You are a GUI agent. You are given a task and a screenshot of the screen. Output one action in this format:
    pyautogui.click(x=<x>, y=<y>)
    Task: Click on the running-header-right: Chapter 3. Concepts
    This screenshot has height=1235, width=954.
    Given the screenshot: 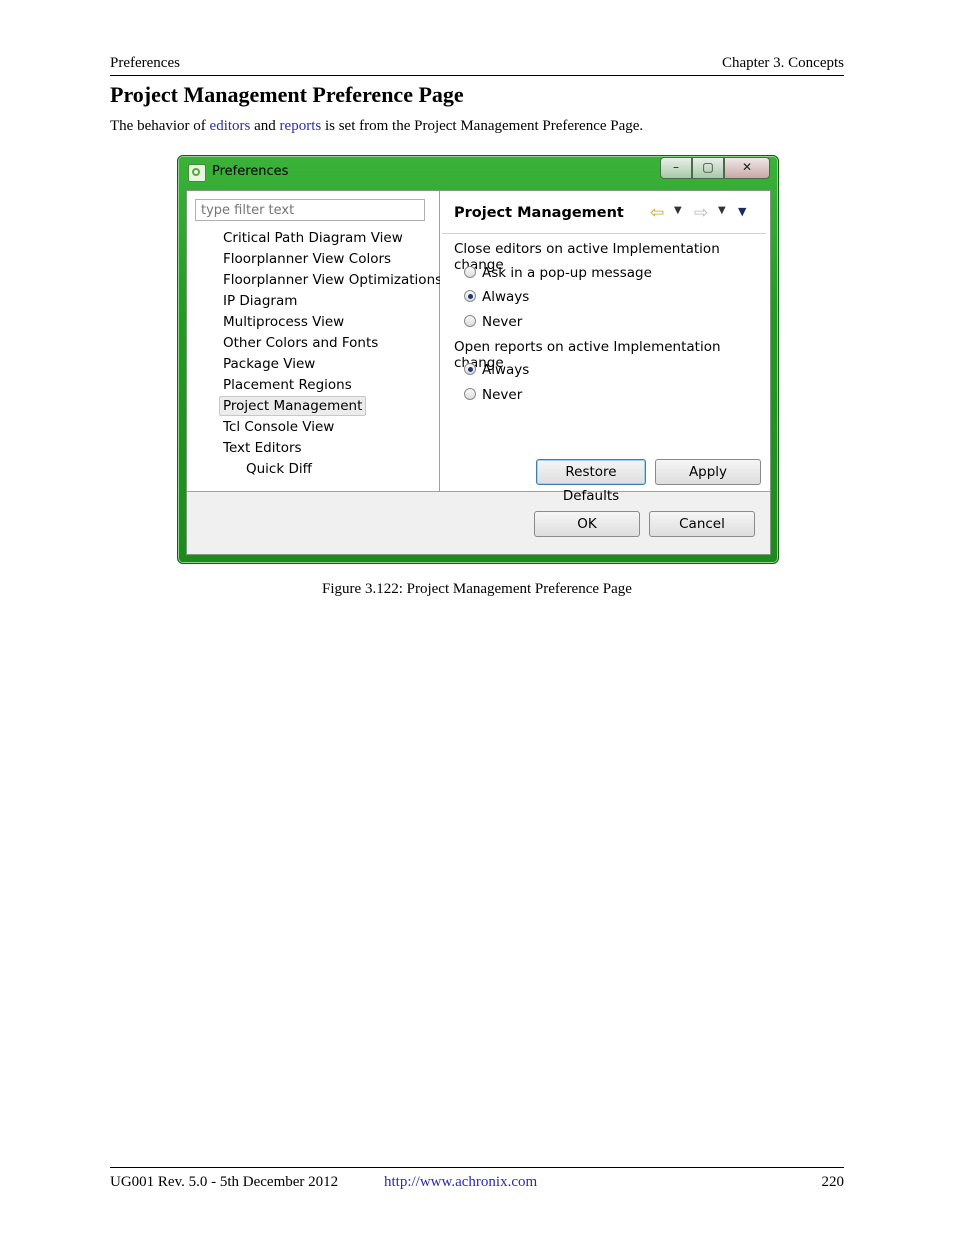 What is the action you would take?
    pyautogui.click(x=782, y=63)
    